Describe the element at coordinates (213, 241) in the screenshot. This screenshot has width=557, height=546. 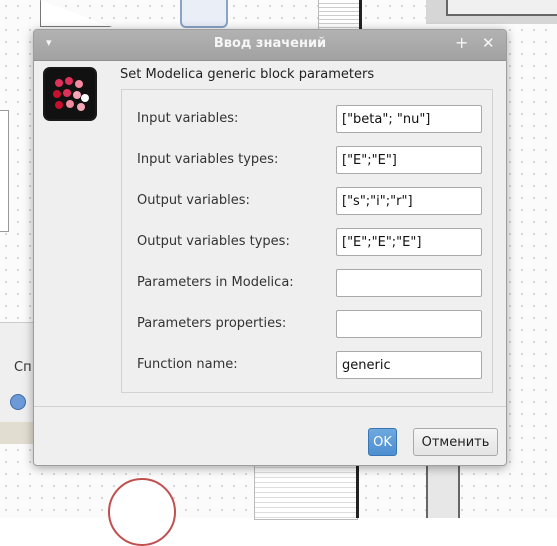
I see `output-variables-types-label: Output variables types:` at that location.